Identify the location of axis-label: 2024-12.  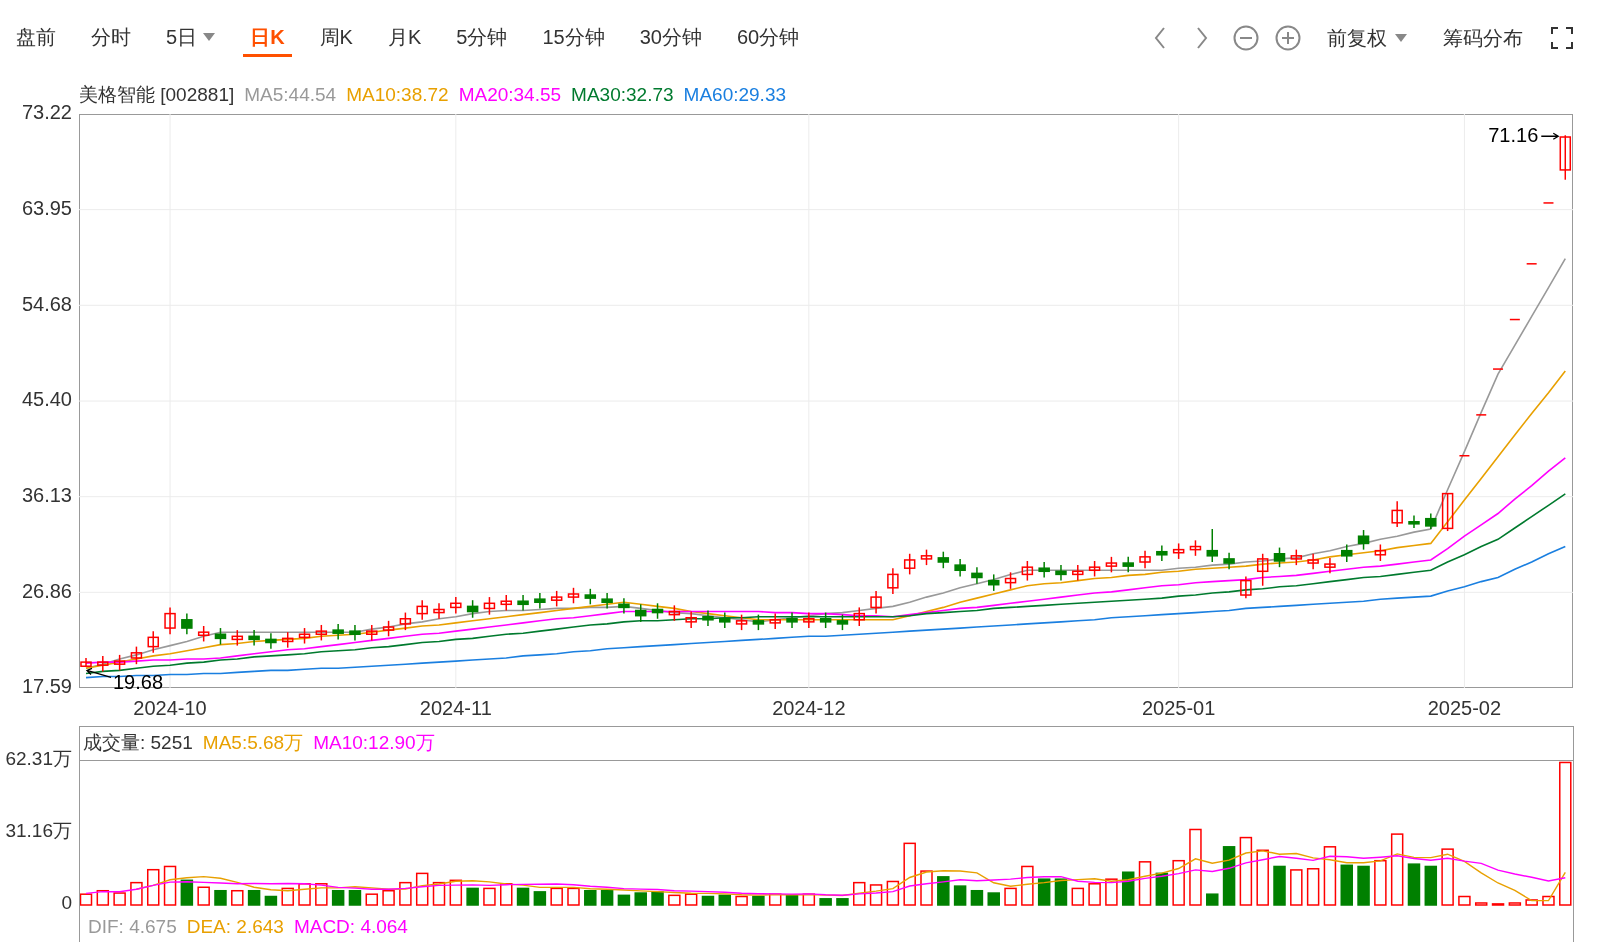
(809, 708).